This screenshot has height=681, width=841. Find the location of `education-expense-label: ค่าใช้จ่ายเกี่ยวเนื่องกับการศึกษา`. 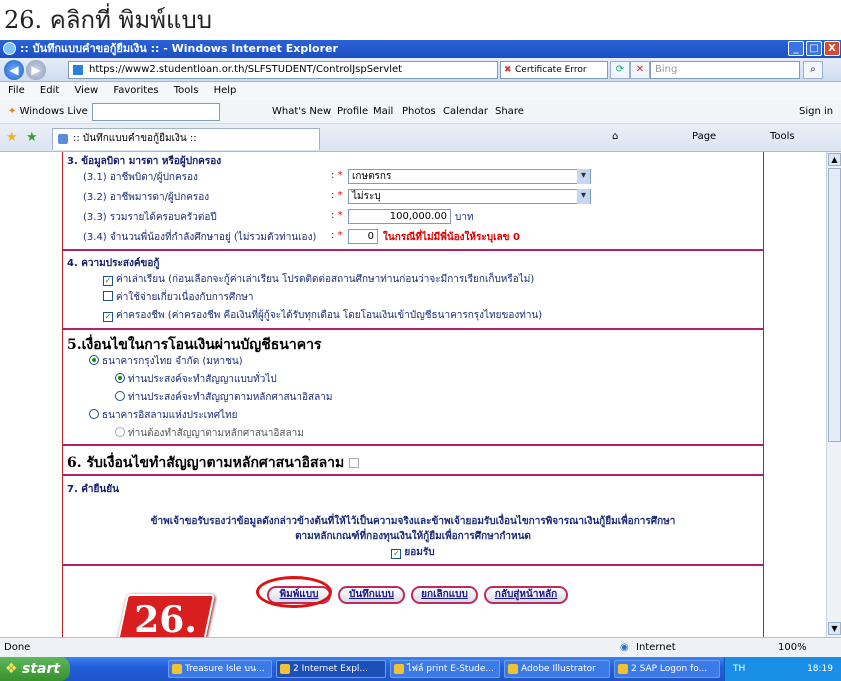

education-expense-label: ค่าใช้จ่ายเกี่ยวเนื่องกับการศึกษา is located at coordinates (185, 297).